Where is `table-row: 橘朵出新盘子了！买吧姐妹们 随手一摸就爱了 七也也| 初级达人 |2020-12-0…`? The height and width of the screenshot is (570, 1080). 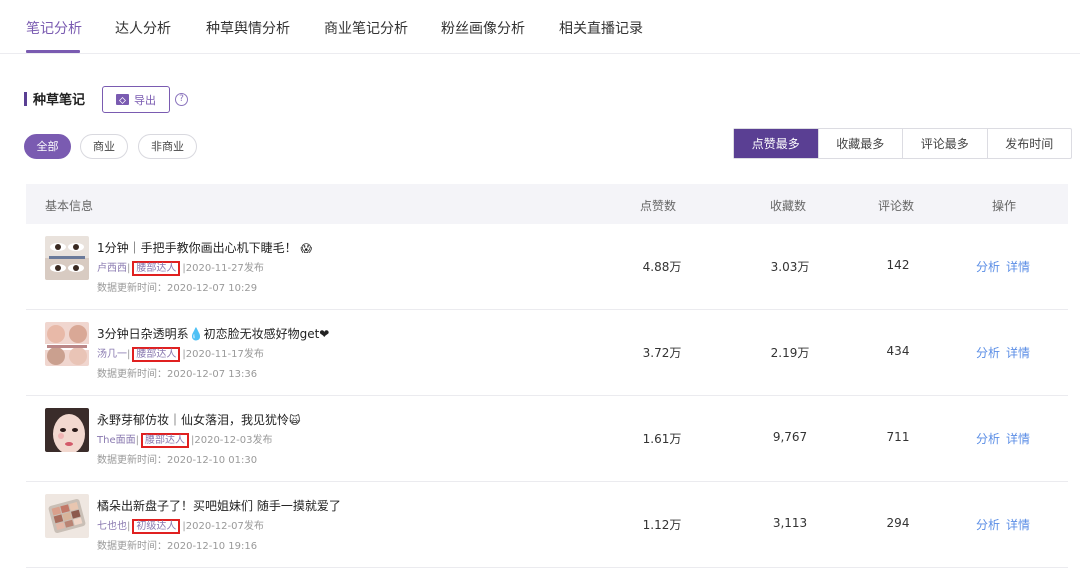 table-row: 橘朵出新盘子了！买吧姐妹们 随手一摸就爱了 七也也| 初级达人 |2020-12-0… is located at coordinates (547, 525).